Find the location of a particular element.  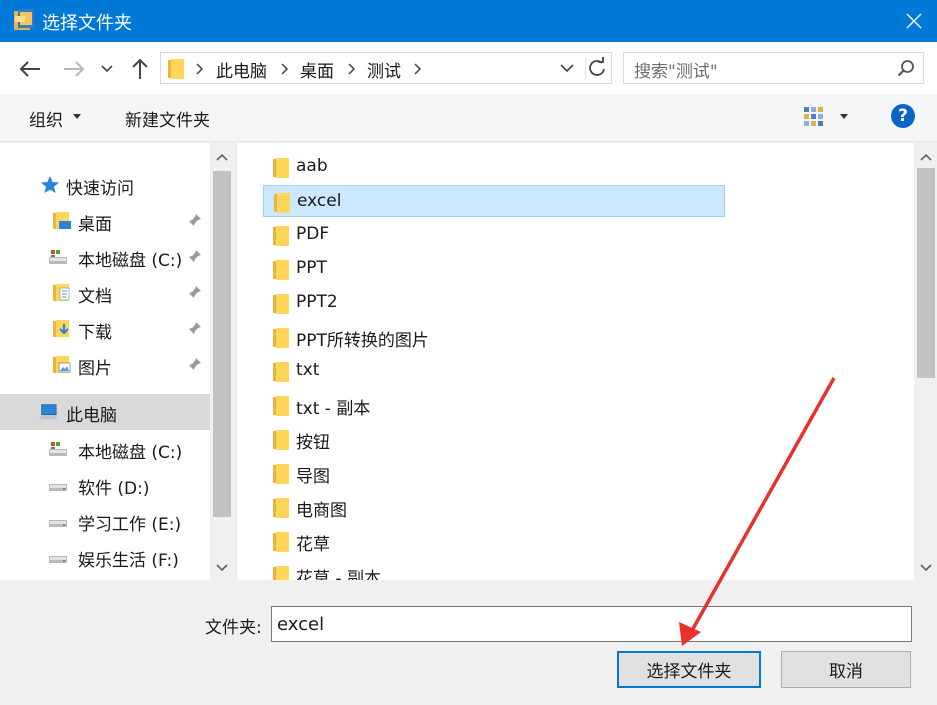

help-icon: ? is located at coordinates (903, 116).